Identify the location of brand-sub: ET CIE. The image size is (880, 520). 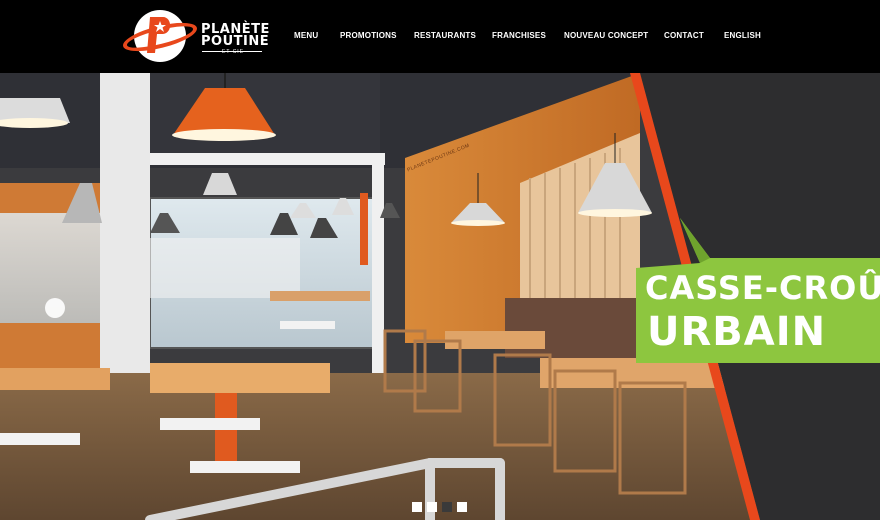
(233, 52).